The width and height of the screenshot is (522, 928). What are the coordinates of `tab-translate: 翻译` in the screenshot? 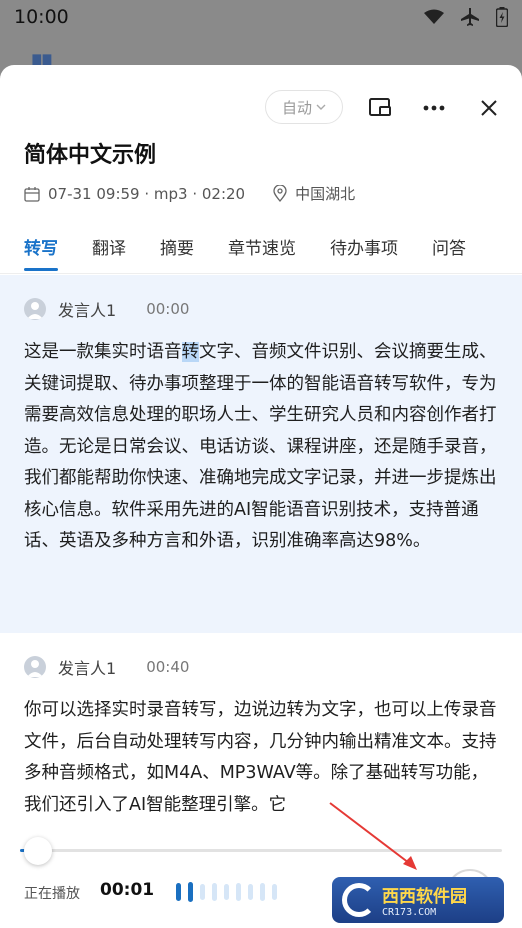 It's located at (109, 246).